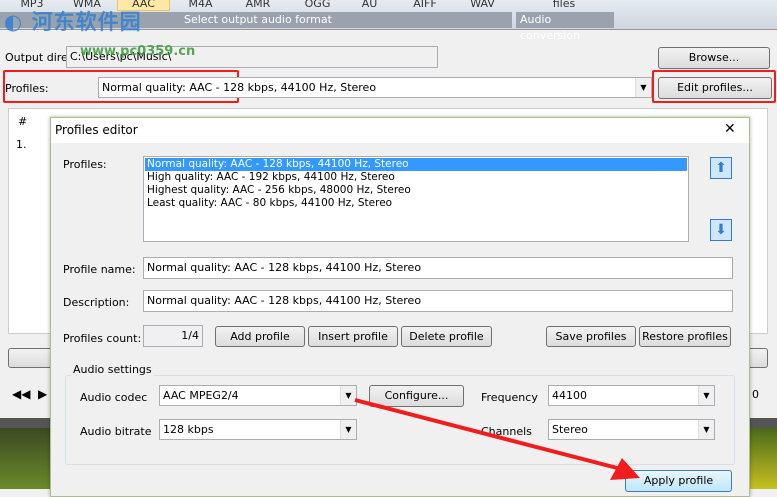  Describe the element at coordinates (490, 435) in the screenshot. I see `arrow-line` at that location.